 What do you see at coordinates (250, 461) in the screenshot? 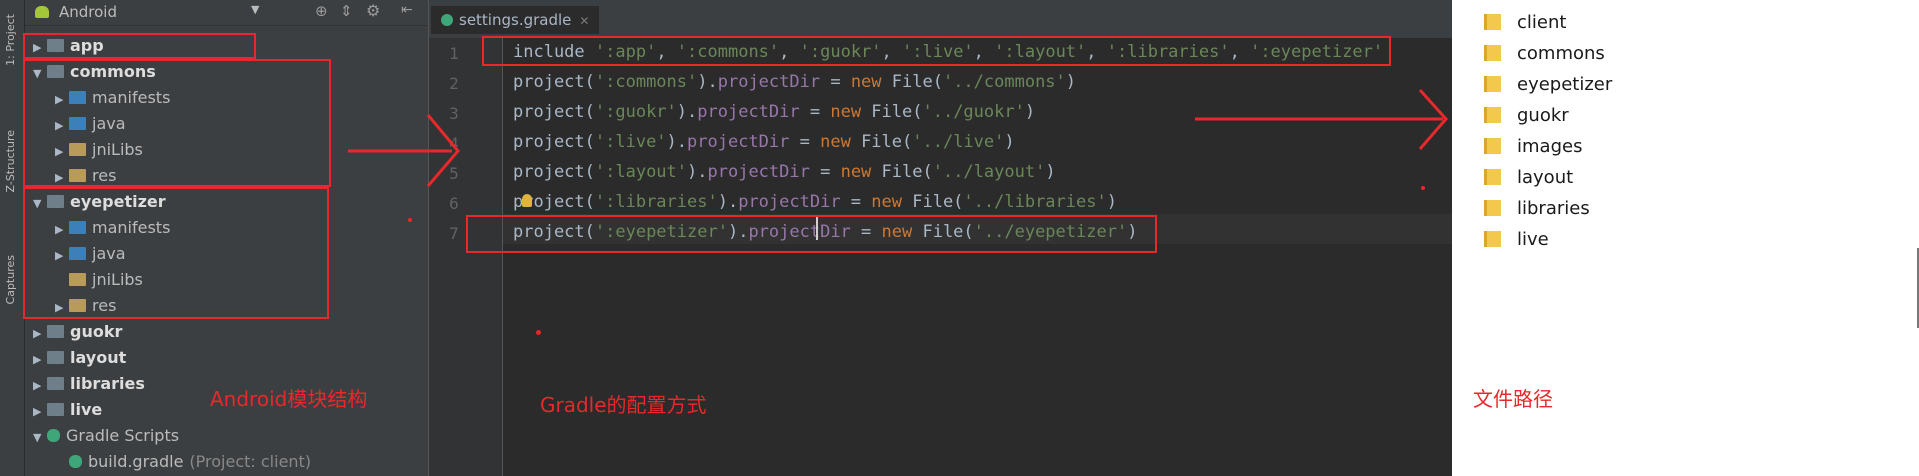
I see `tree-item-suffix: (Project: client)` at bounding box center [250, 461].